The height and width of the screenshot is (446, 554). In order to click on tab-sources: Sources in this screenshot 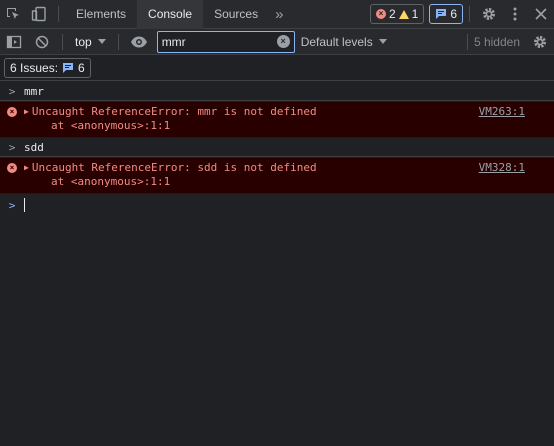, I will do `click(236, 14)`.